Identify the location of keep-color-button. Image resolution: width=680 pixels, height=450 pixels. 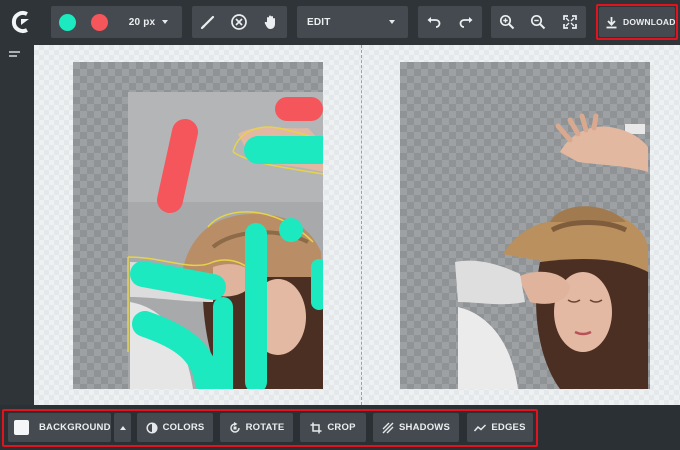
(67, 22).